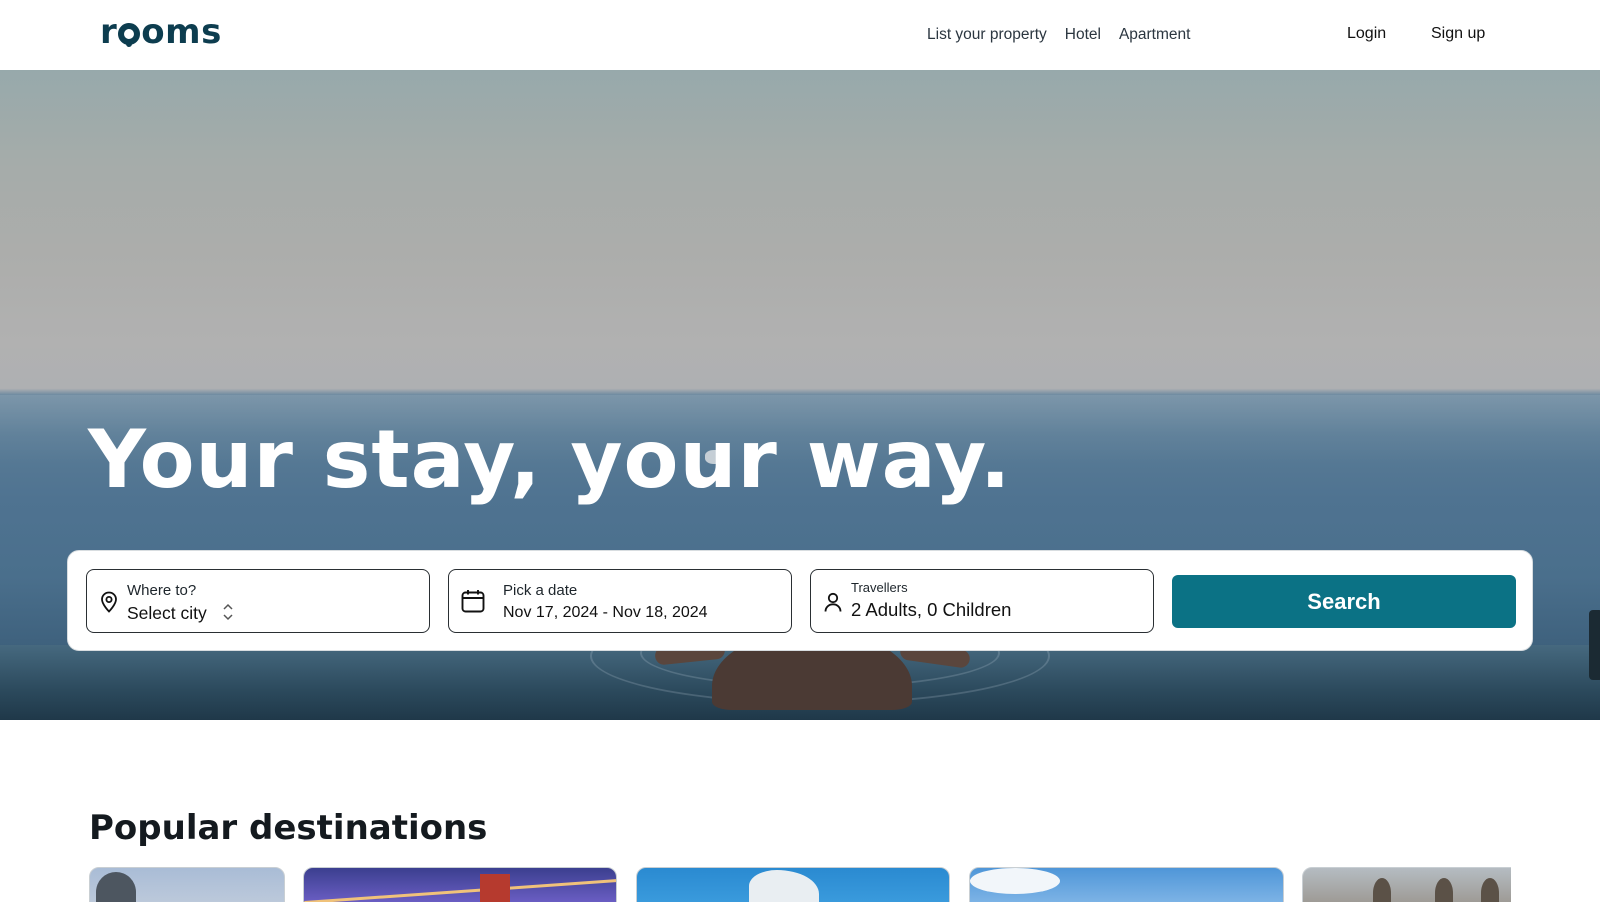 Image resolution: width=1600 pixels, height=902 pixels. What do you see at coordinates (879, 587) in the screenshot?
I see `travellers-label: Travellers` at bounding box center [879, 587].